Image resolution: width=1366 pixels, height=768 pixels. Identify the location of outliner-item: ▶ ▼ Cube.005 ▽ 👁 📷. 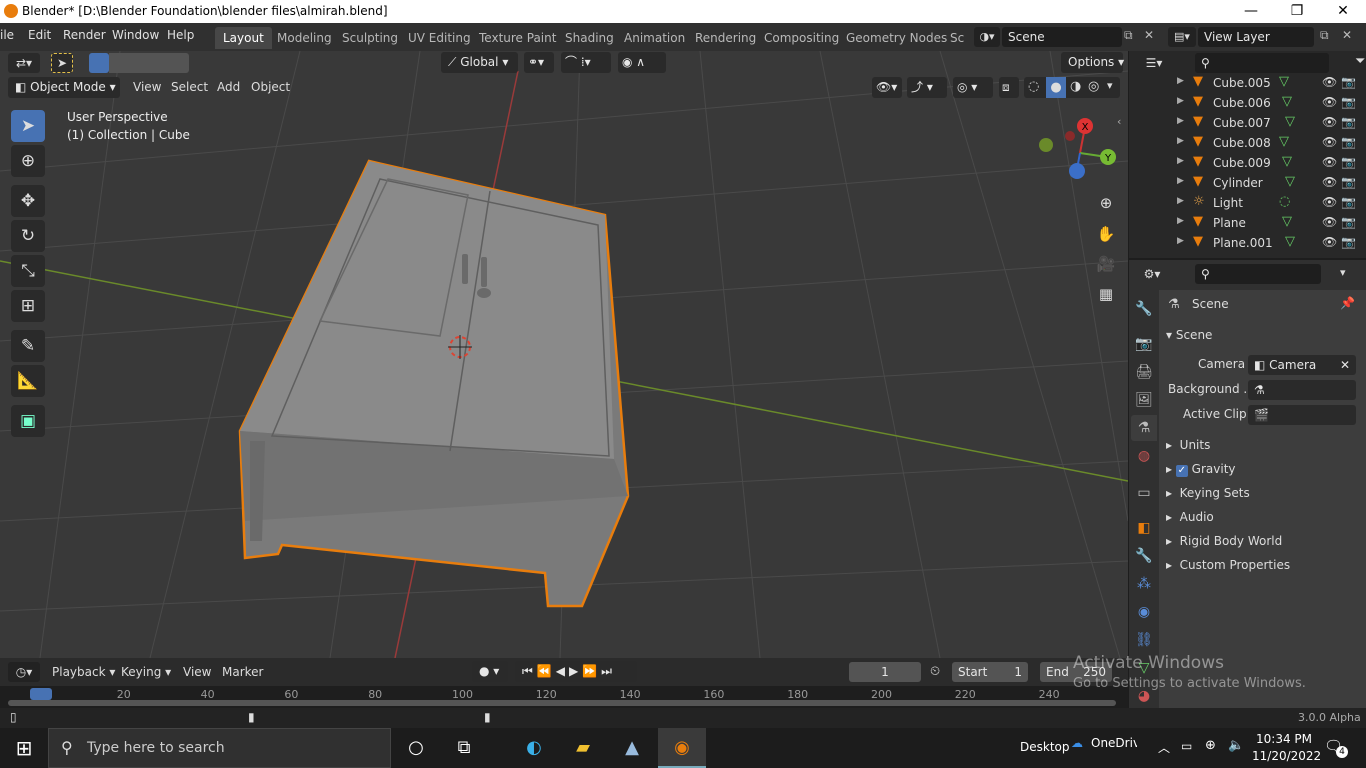
(1247, 83).